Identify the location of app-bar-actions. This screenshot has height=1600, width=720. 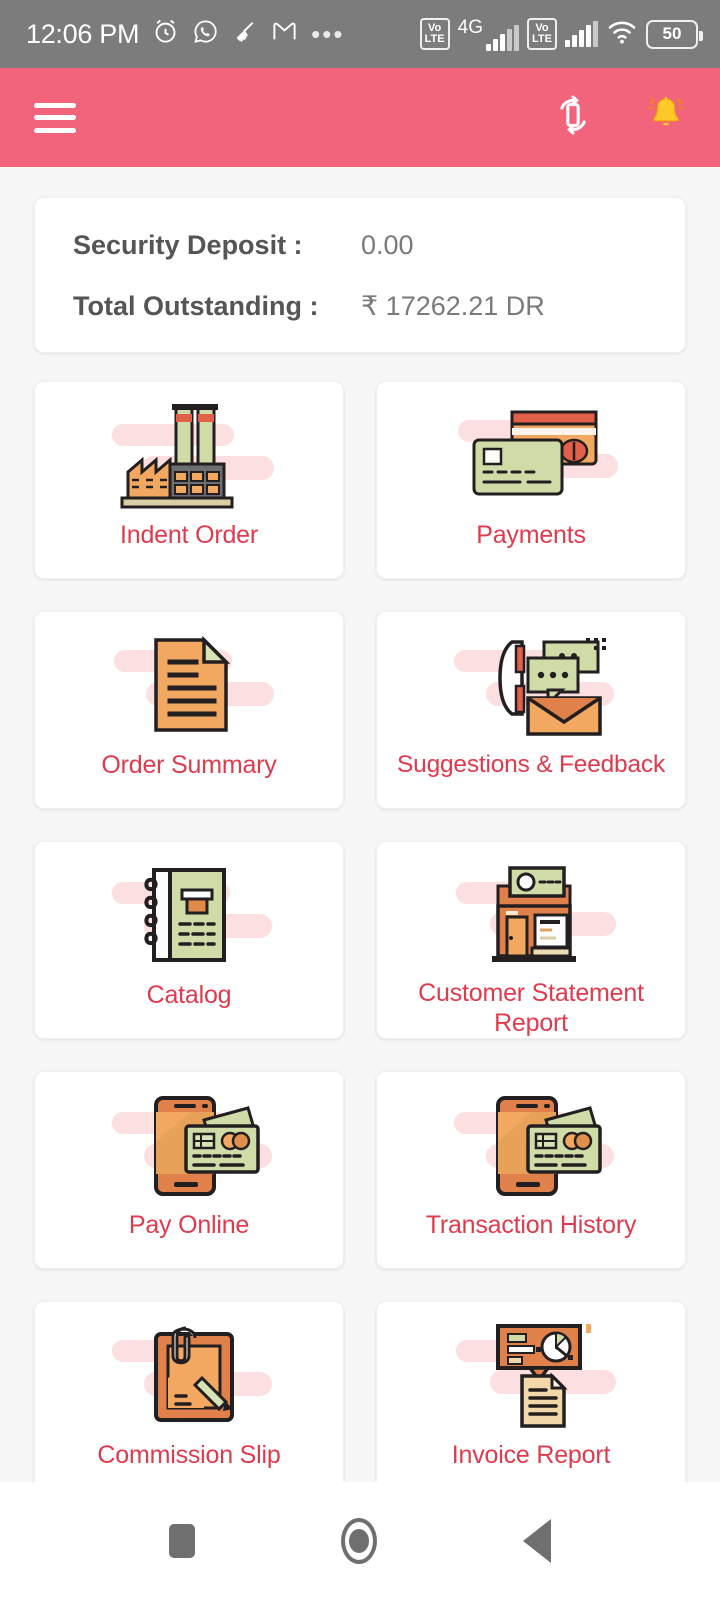
(619, 117).